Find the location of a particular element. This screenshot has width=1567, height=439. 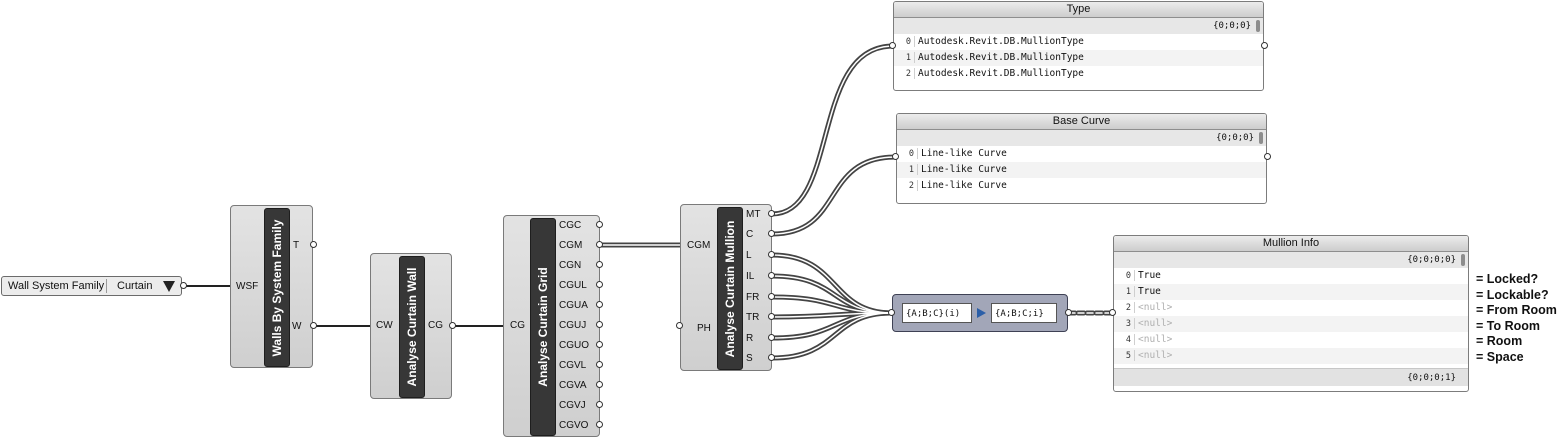

input-wsf: WSF is located at coordinates (247, 287).